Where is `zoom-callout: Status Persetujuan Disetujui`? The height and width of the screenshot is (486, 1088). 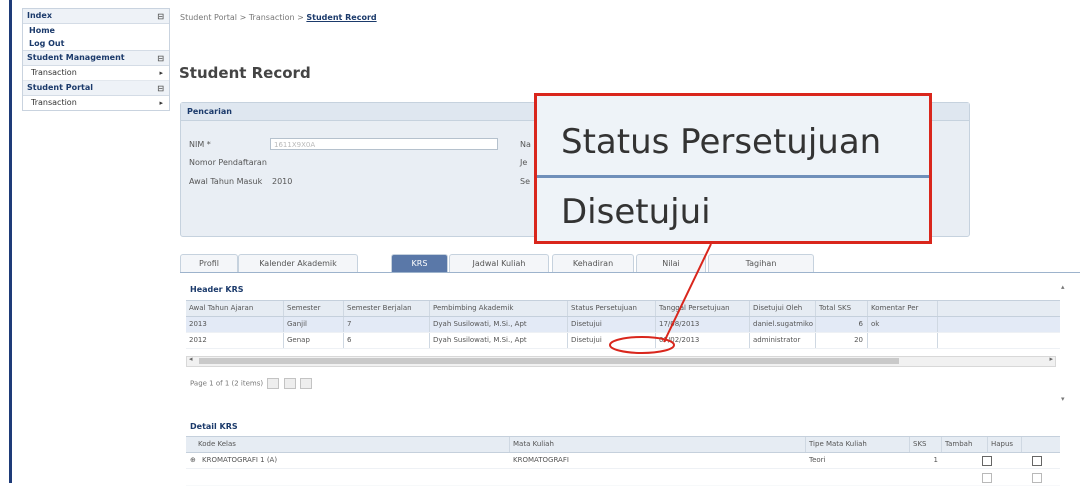 zoom-callout: Status Persetujuan Disetujui is located at coordinates (733, 168).